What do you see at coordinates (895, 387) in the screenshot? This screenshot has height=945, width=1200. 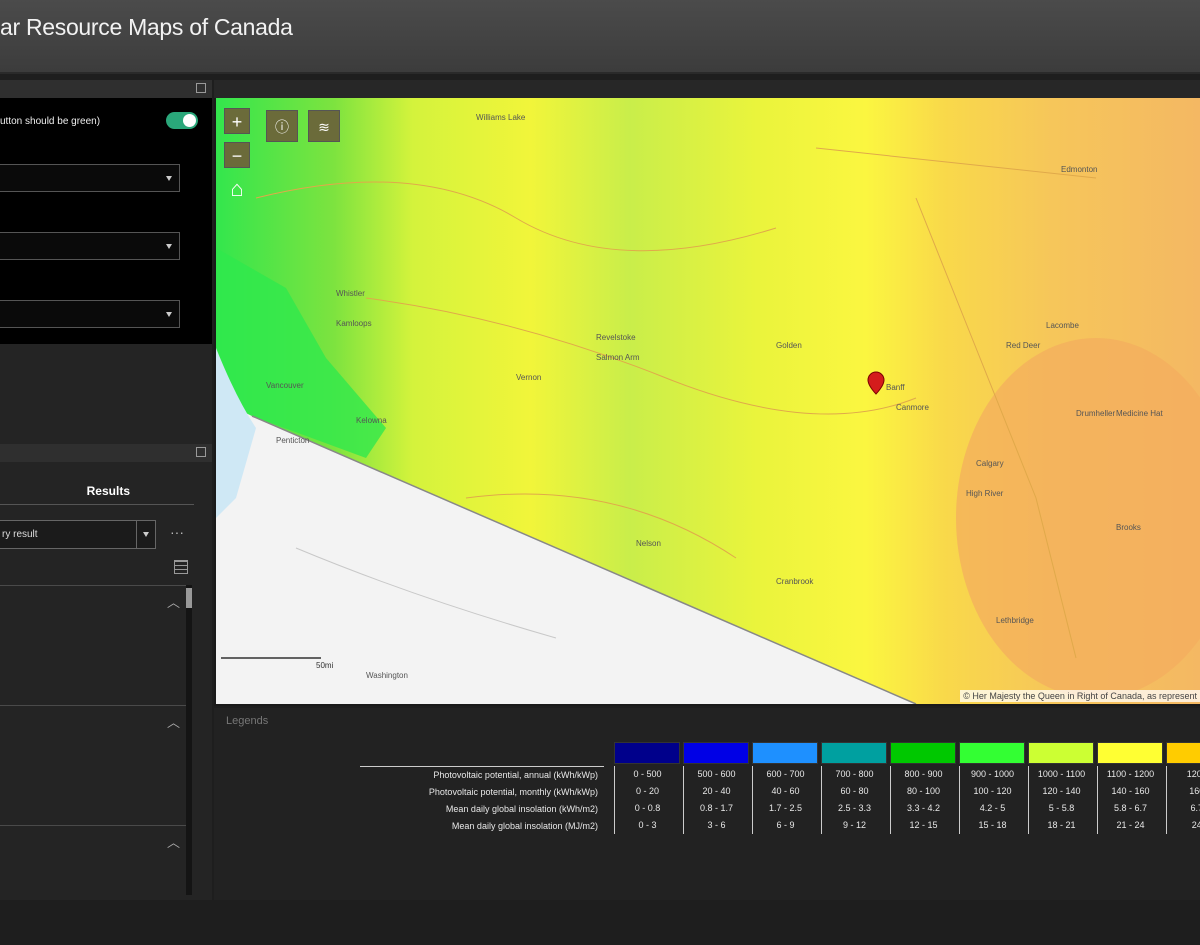 I see `map-place-label: Banff` at bounding box center [895, 387].